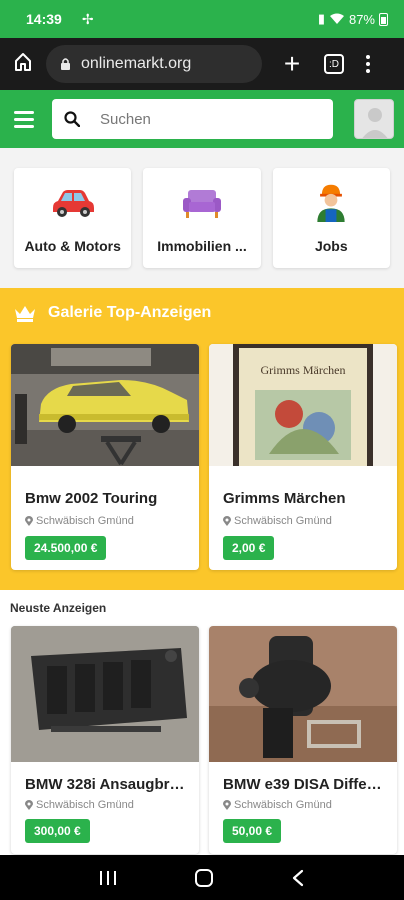 The height and width of the screenshot is (900, 404). I want to click on avatar, so click(374, 119).